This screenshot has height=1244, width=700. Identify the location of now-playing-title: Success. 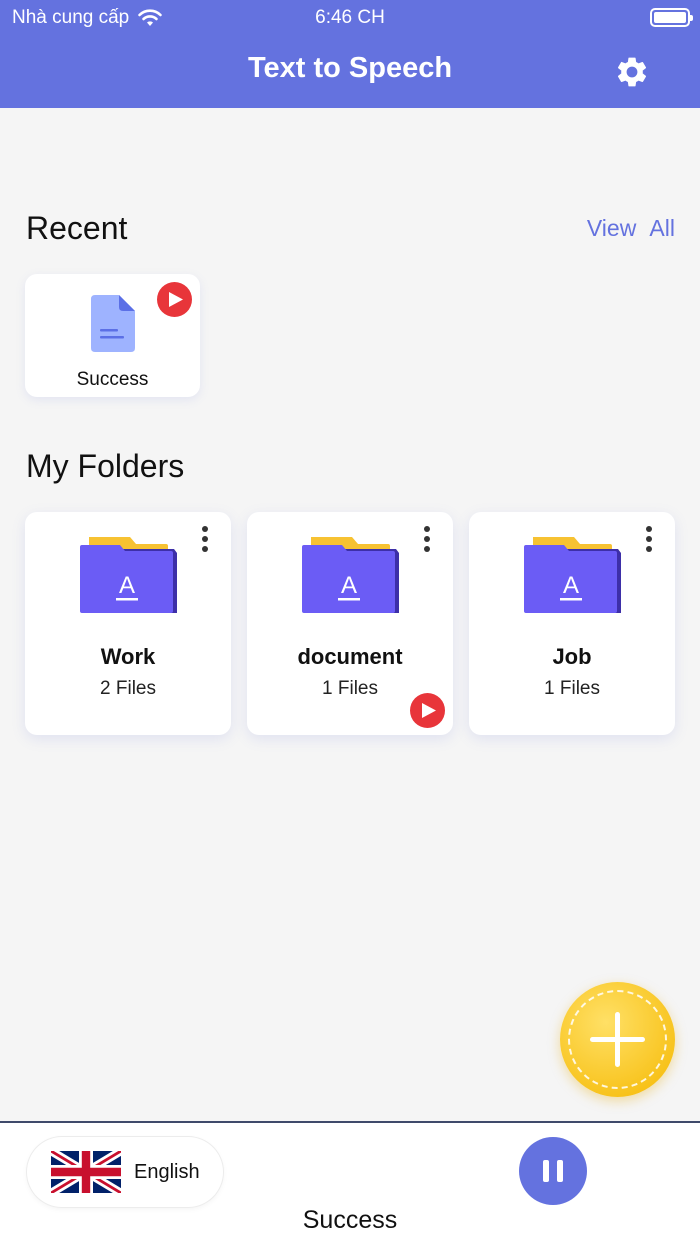
(350, 1220).